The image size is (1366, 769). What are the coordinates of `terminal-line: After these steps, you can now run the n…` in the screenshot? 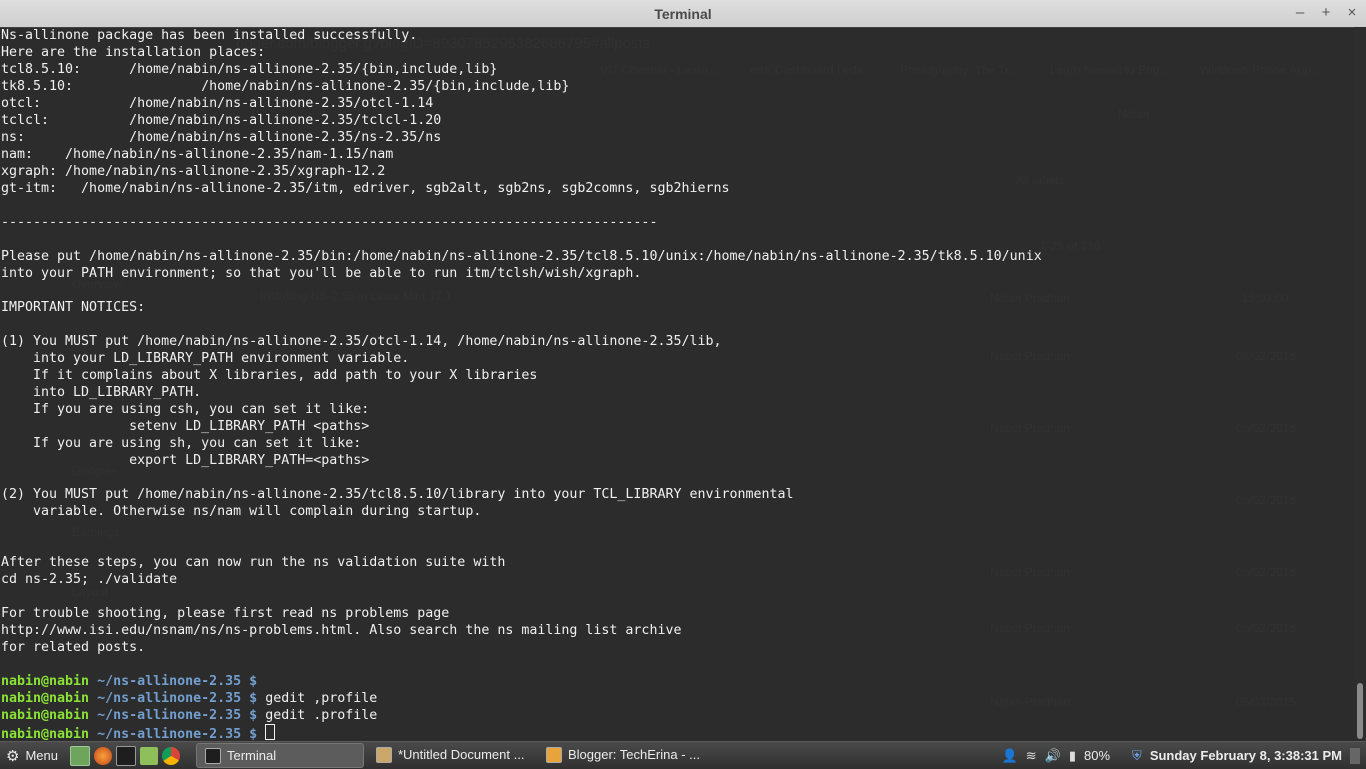 It's located at (253, 562).